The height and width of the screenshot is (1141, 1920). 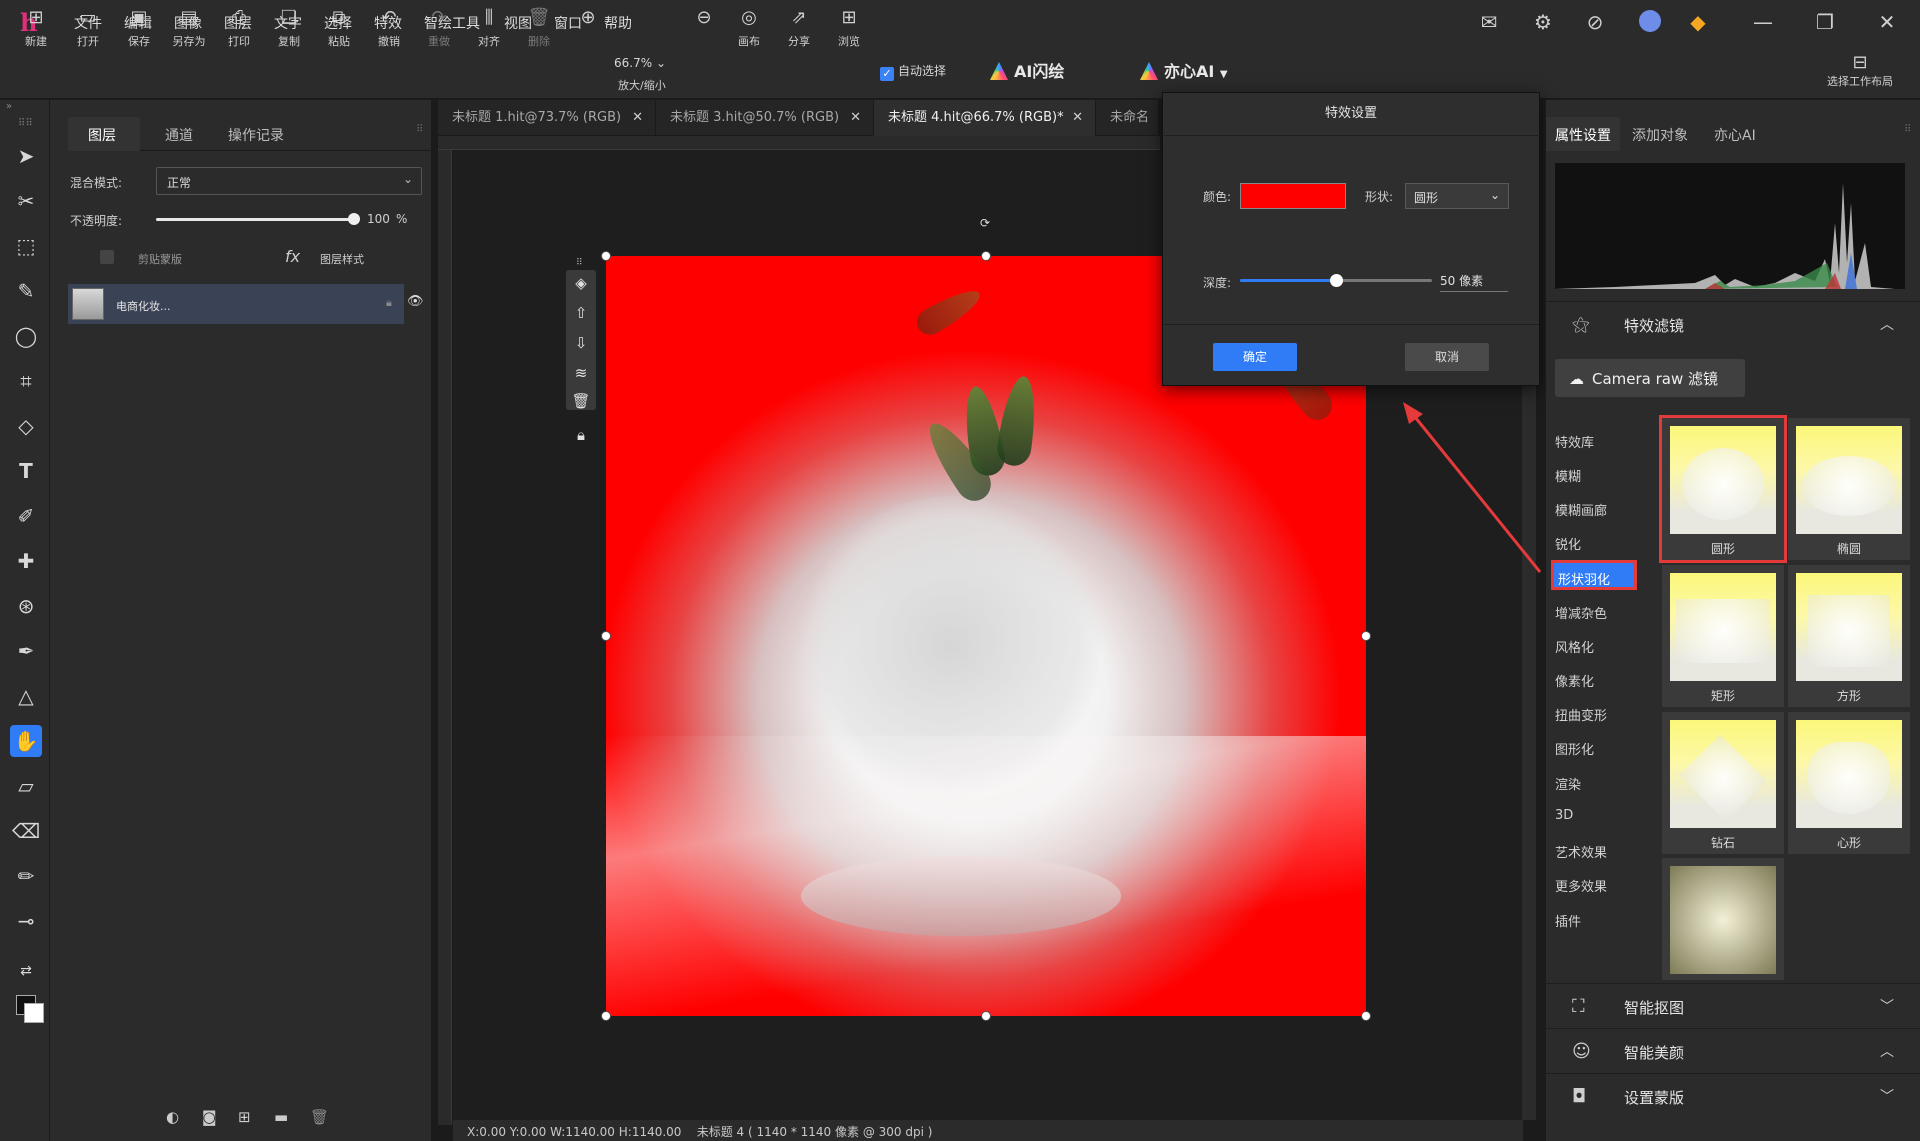 I want to click on resize-handle-bottom-left, so click(x=606, y=1016).